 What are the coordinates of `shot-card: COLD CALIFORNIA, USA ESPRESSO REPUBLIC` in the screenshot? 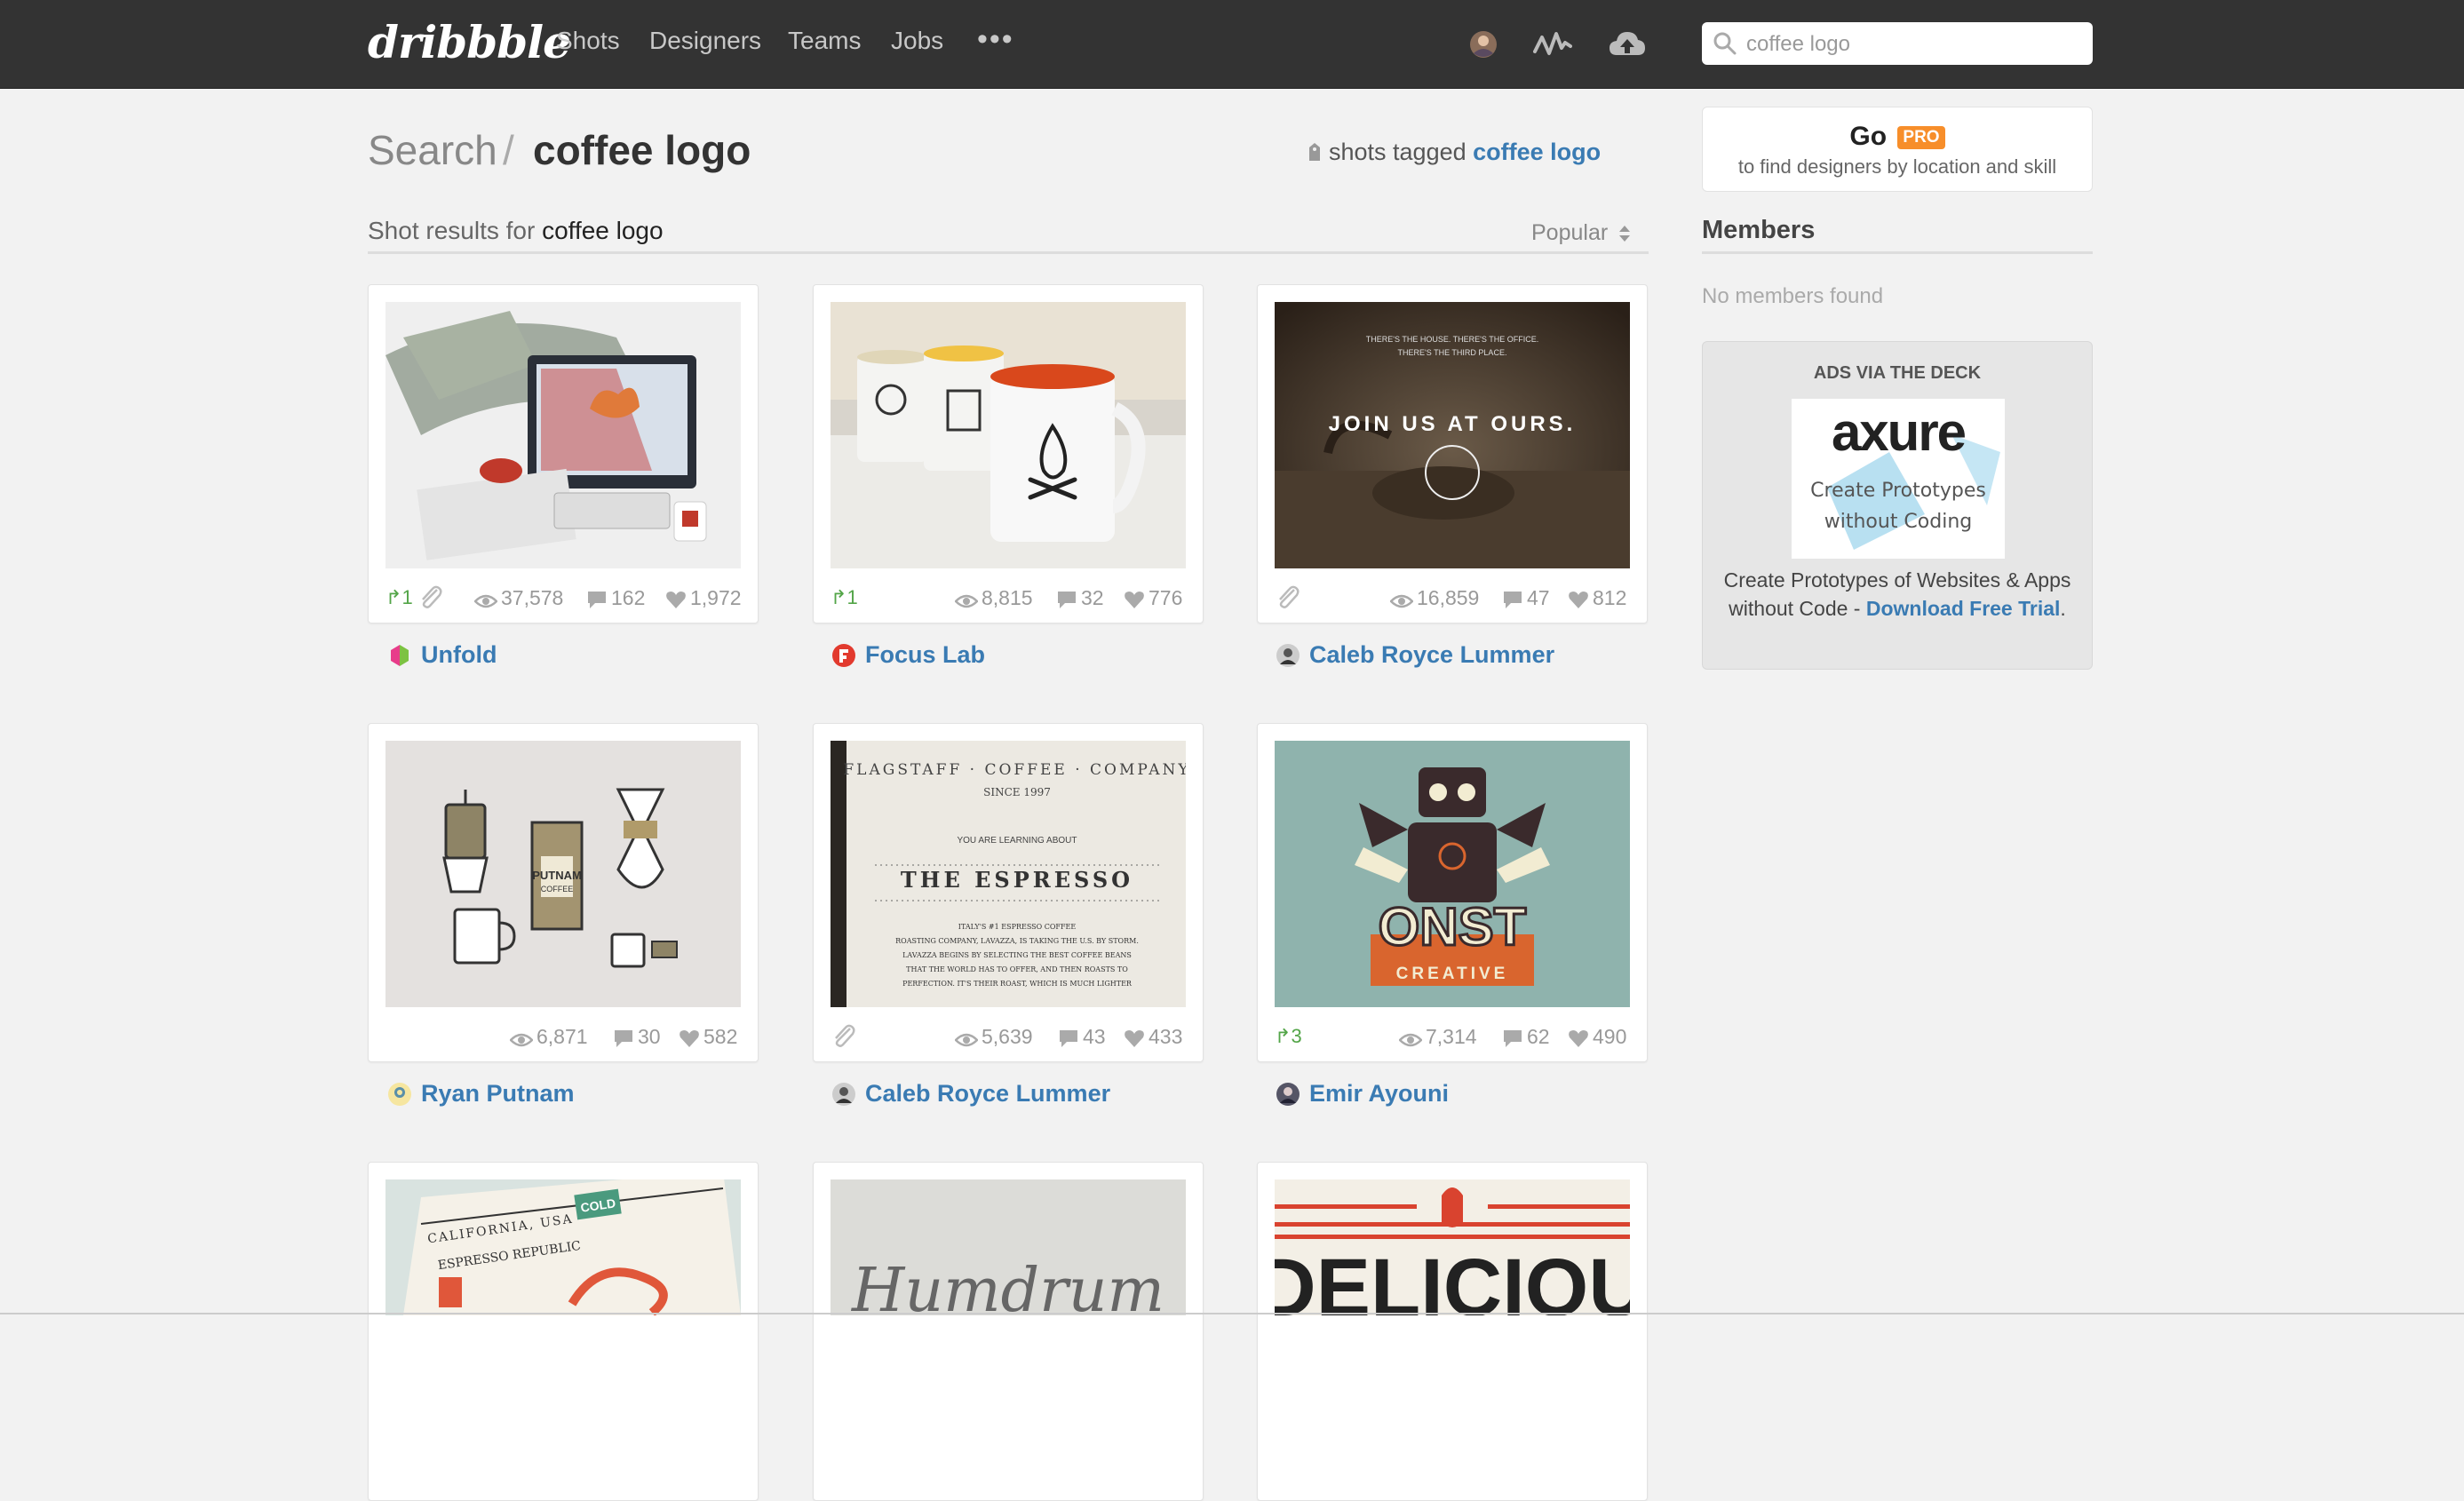 It's located at (563, 1331).